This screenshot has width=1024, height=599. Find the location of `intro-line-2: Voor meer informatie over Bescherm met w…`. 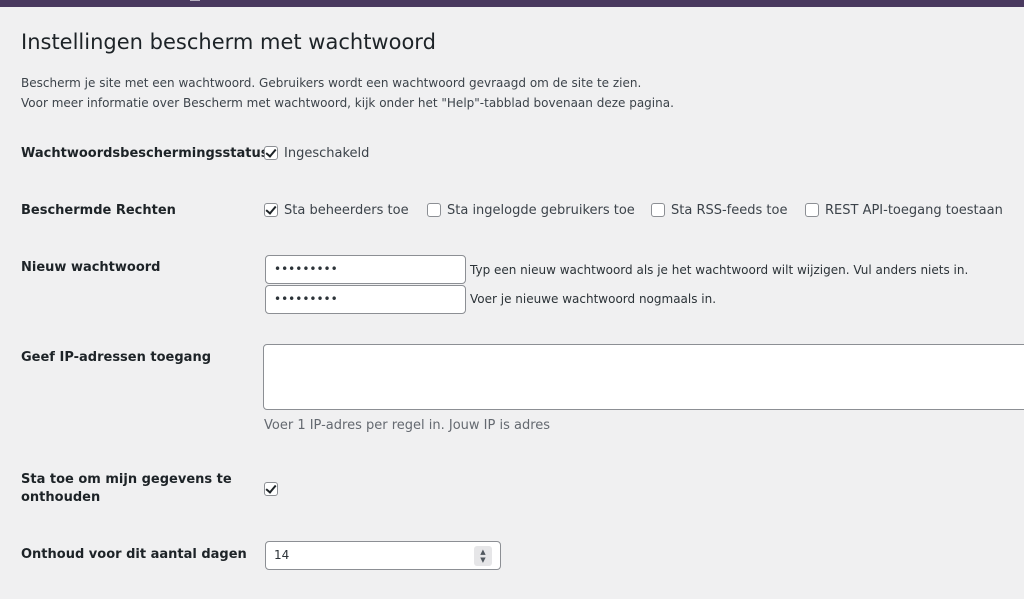

intro-line-2: Voor meer informatie over Bescherm met w… is located at coordinates (347, 103).